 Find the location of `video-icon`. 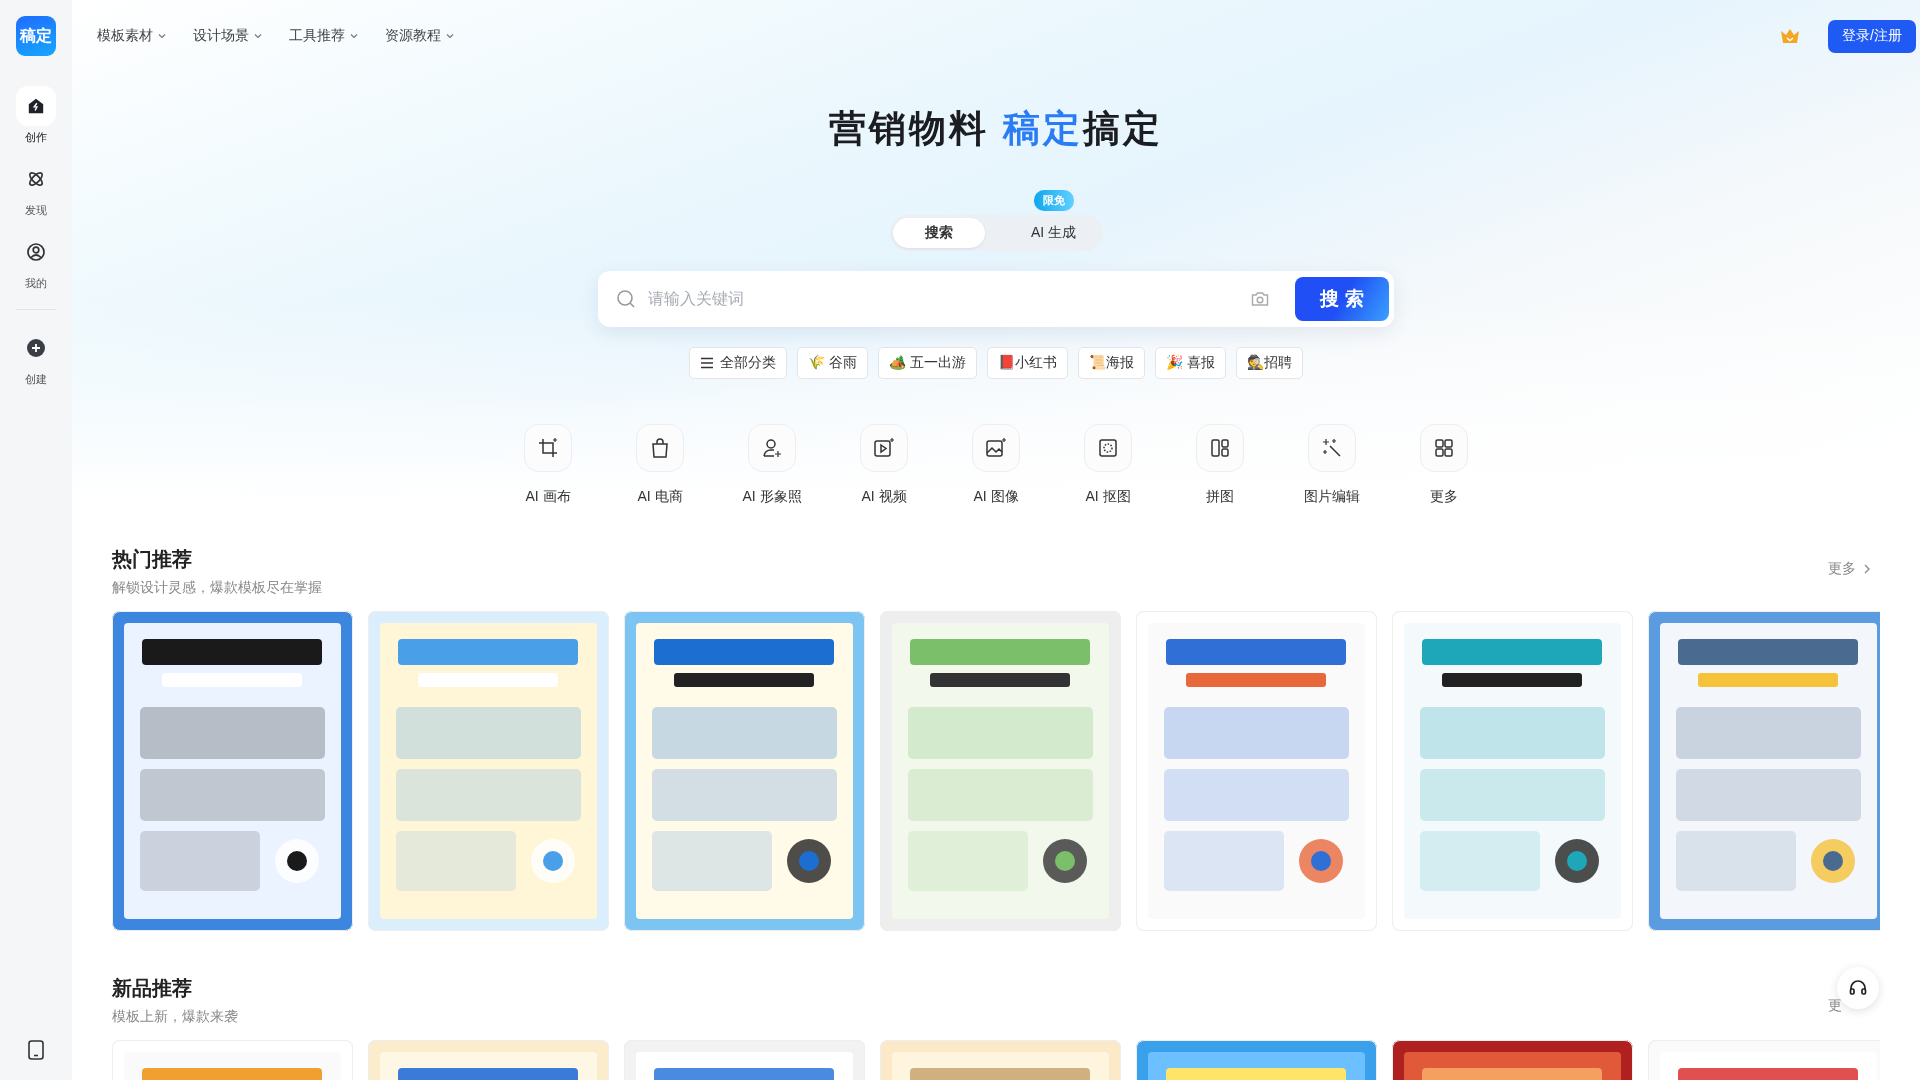

video-icon is located at coordinates (884, 448).